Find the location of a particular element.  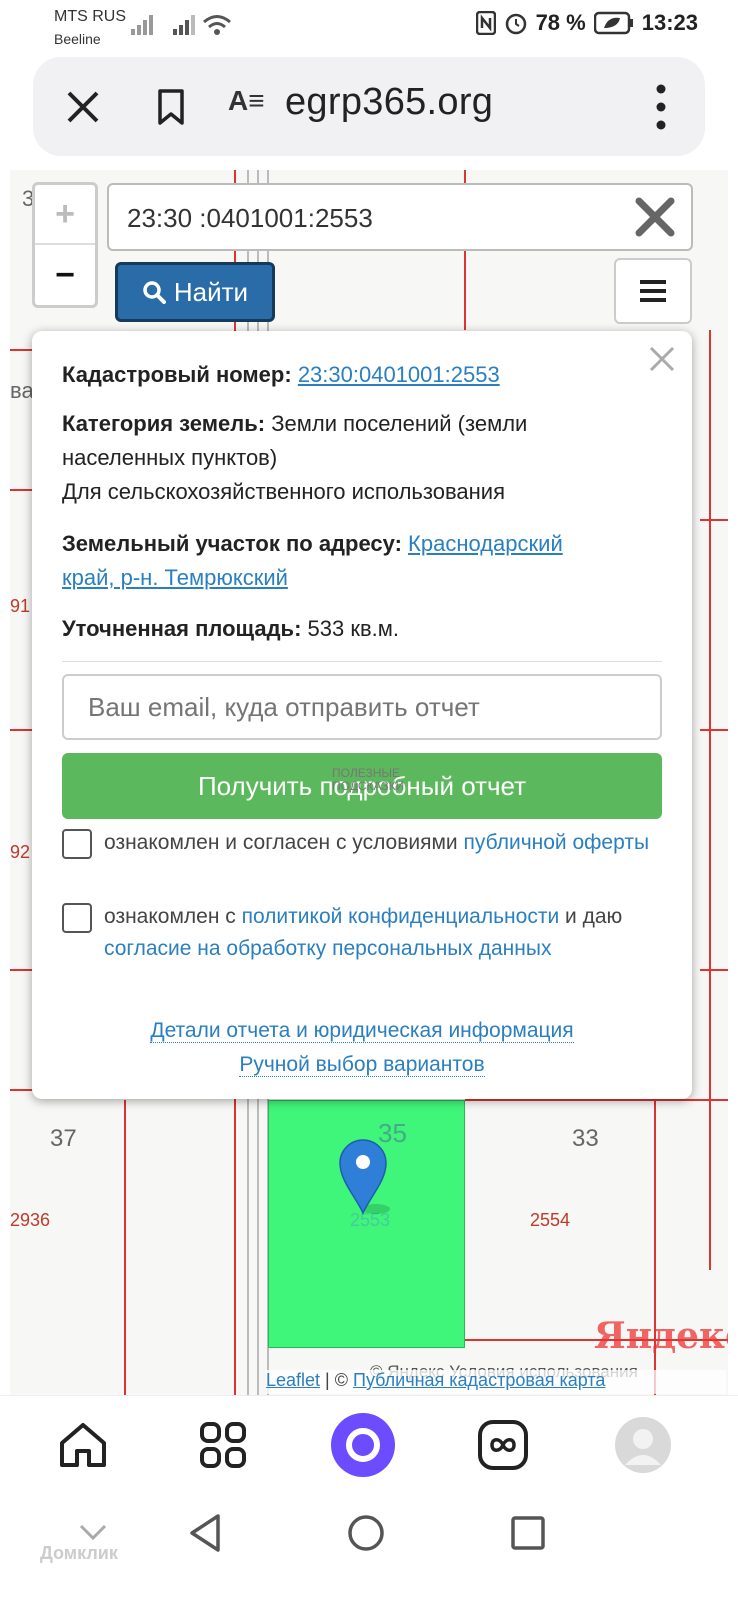

battery-icon is located at coordinates (613, 23).